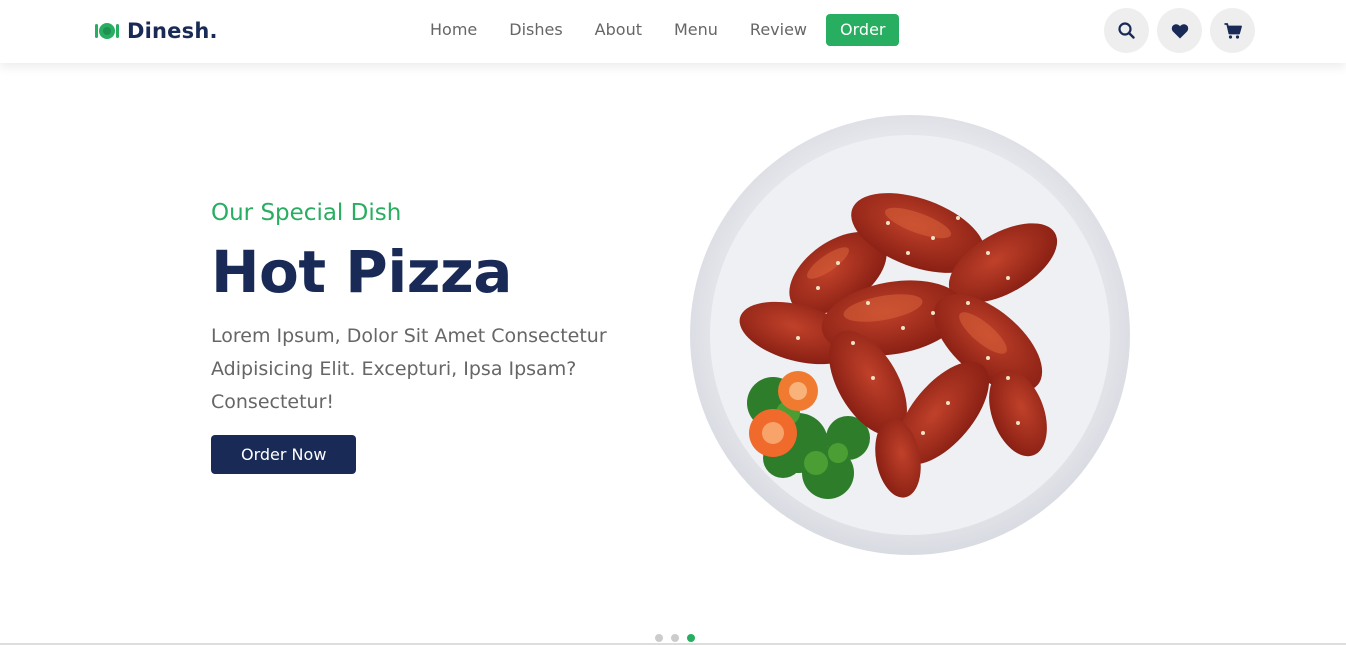 The image size is (1346, 645). I want to click on cart-icon, so click(1233, 30).